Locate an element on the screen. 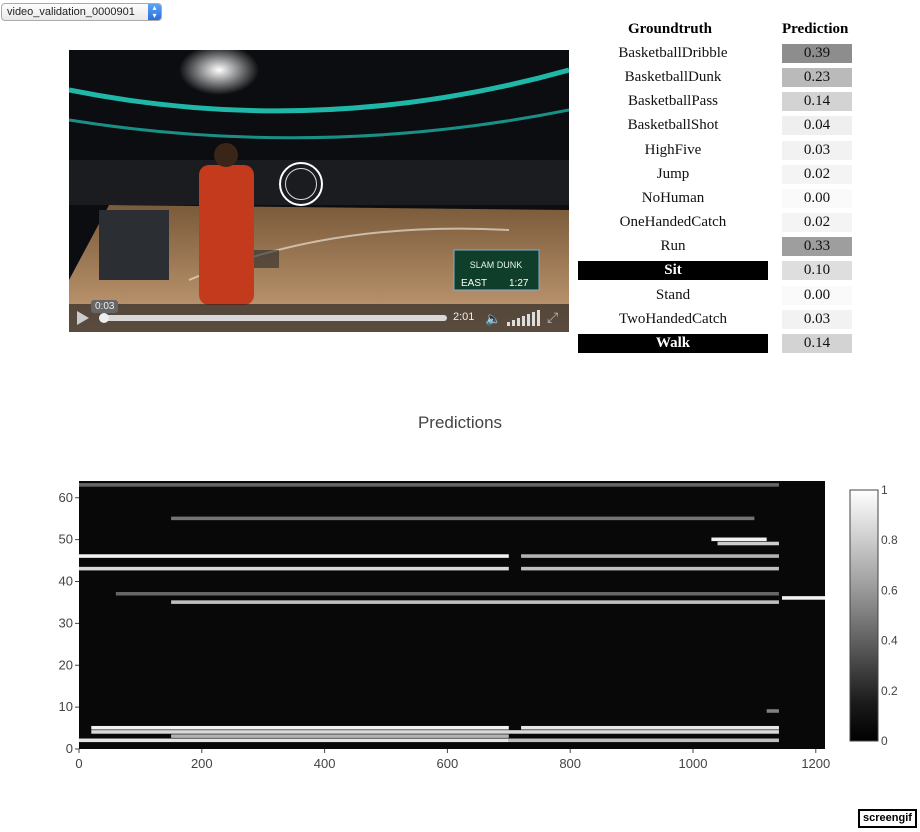 The image size is (920, 832). y-tick-label: 50 is located at coordinates (66, 539).